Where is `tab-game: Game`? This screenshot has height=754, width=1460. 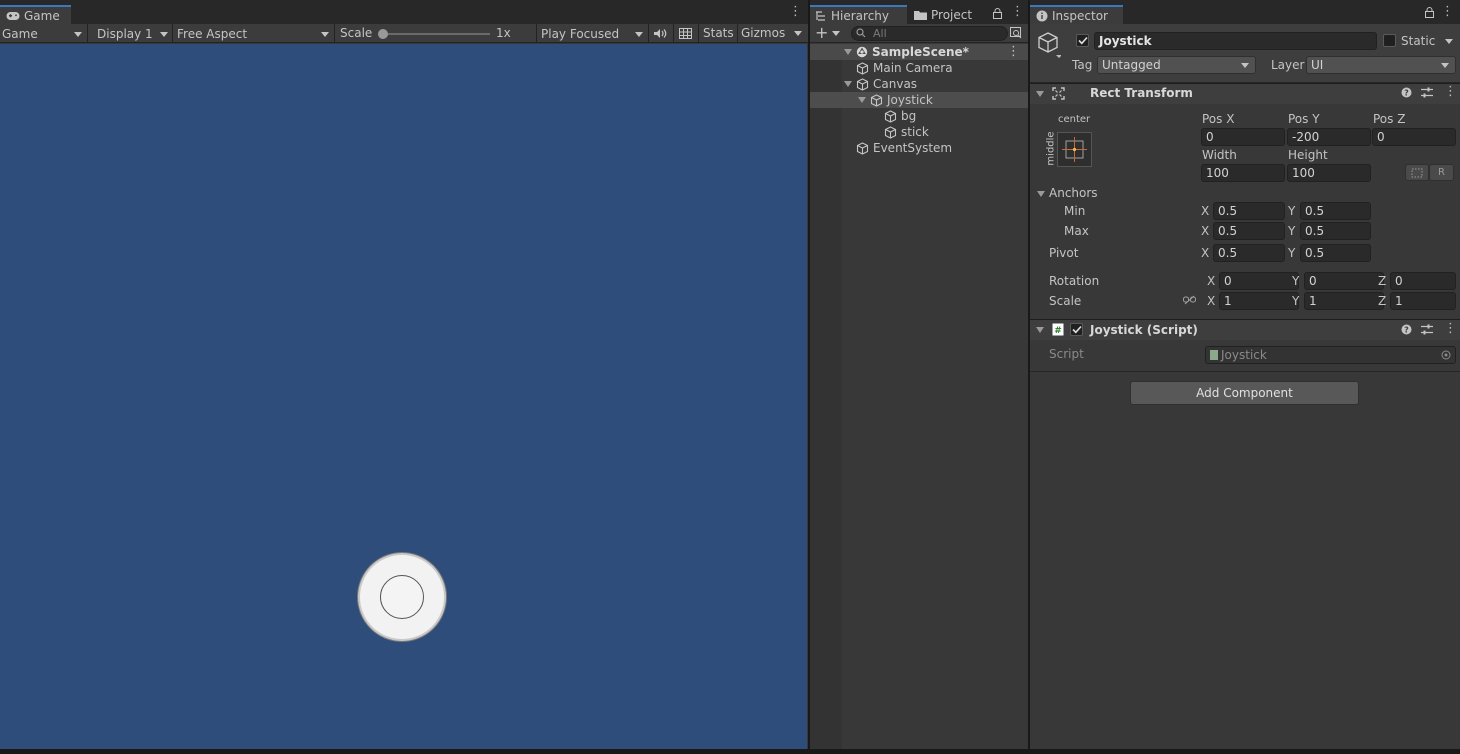 tab-game: Game is located at coordinates (35, 14).